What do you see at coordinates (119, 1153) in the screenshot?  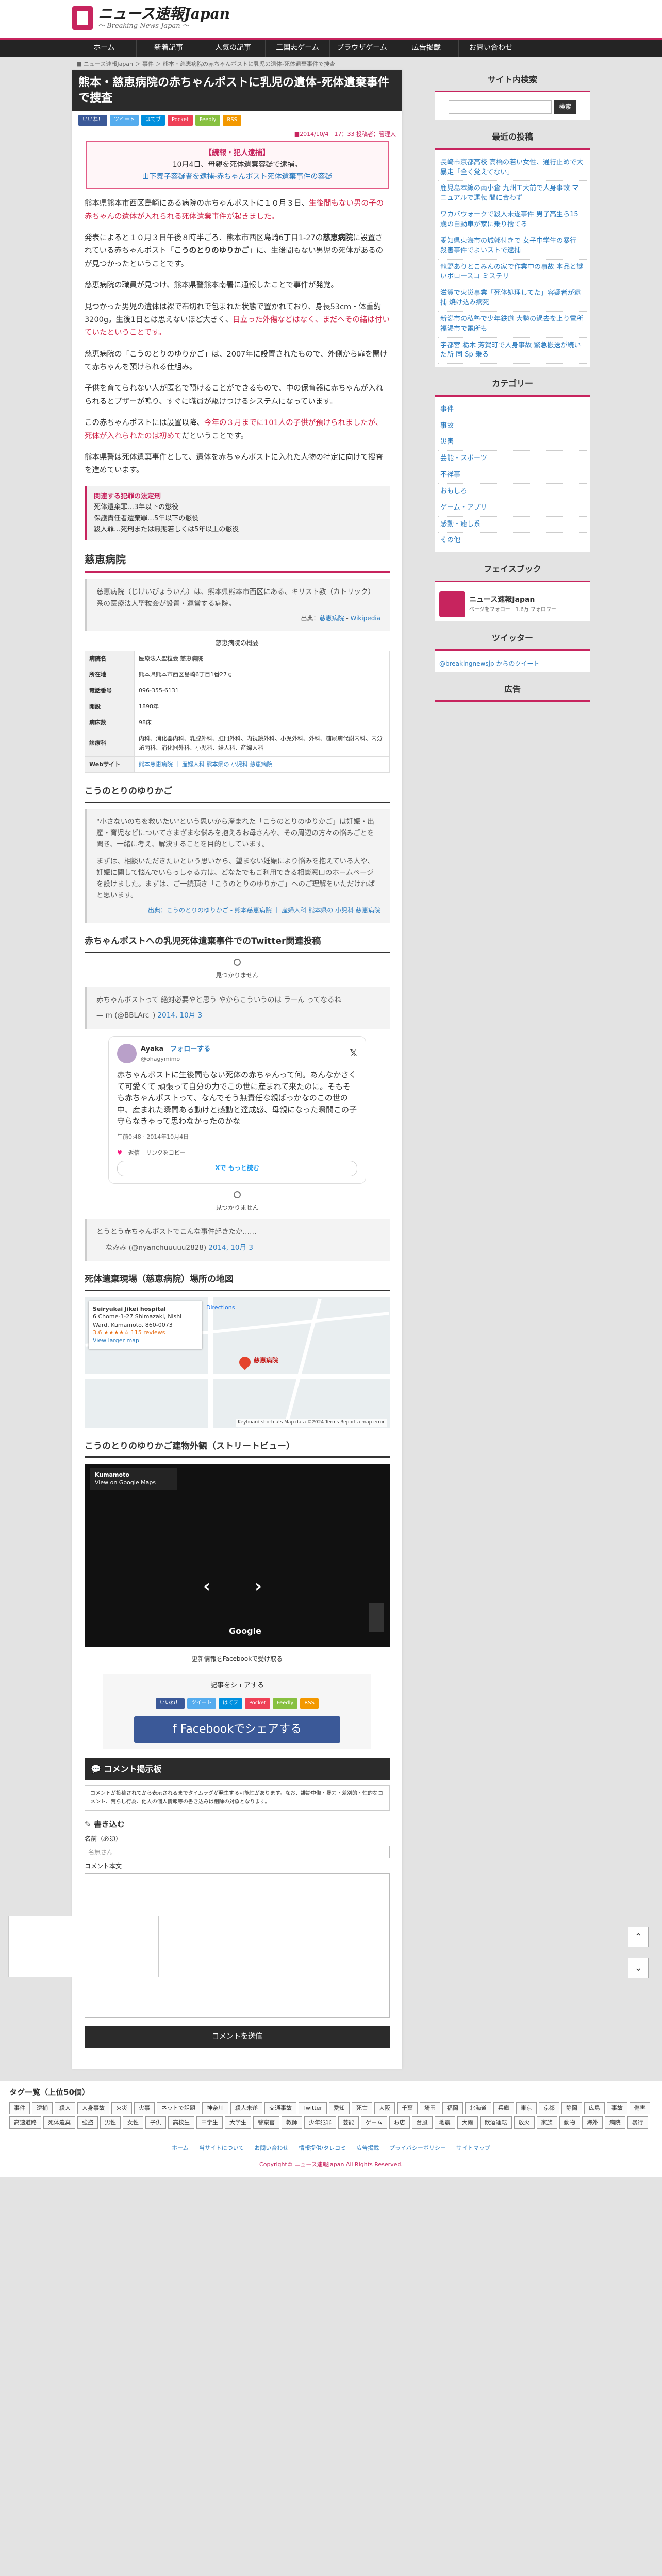 I see `heart-icon: ♥` at bounding box center [119, 1153].